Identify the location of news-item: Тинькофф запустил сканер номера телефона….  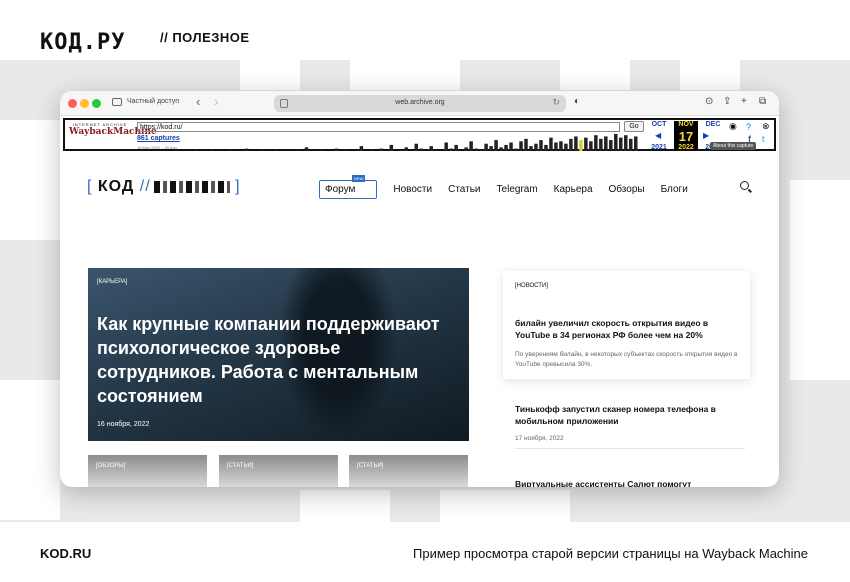
(630, 426).